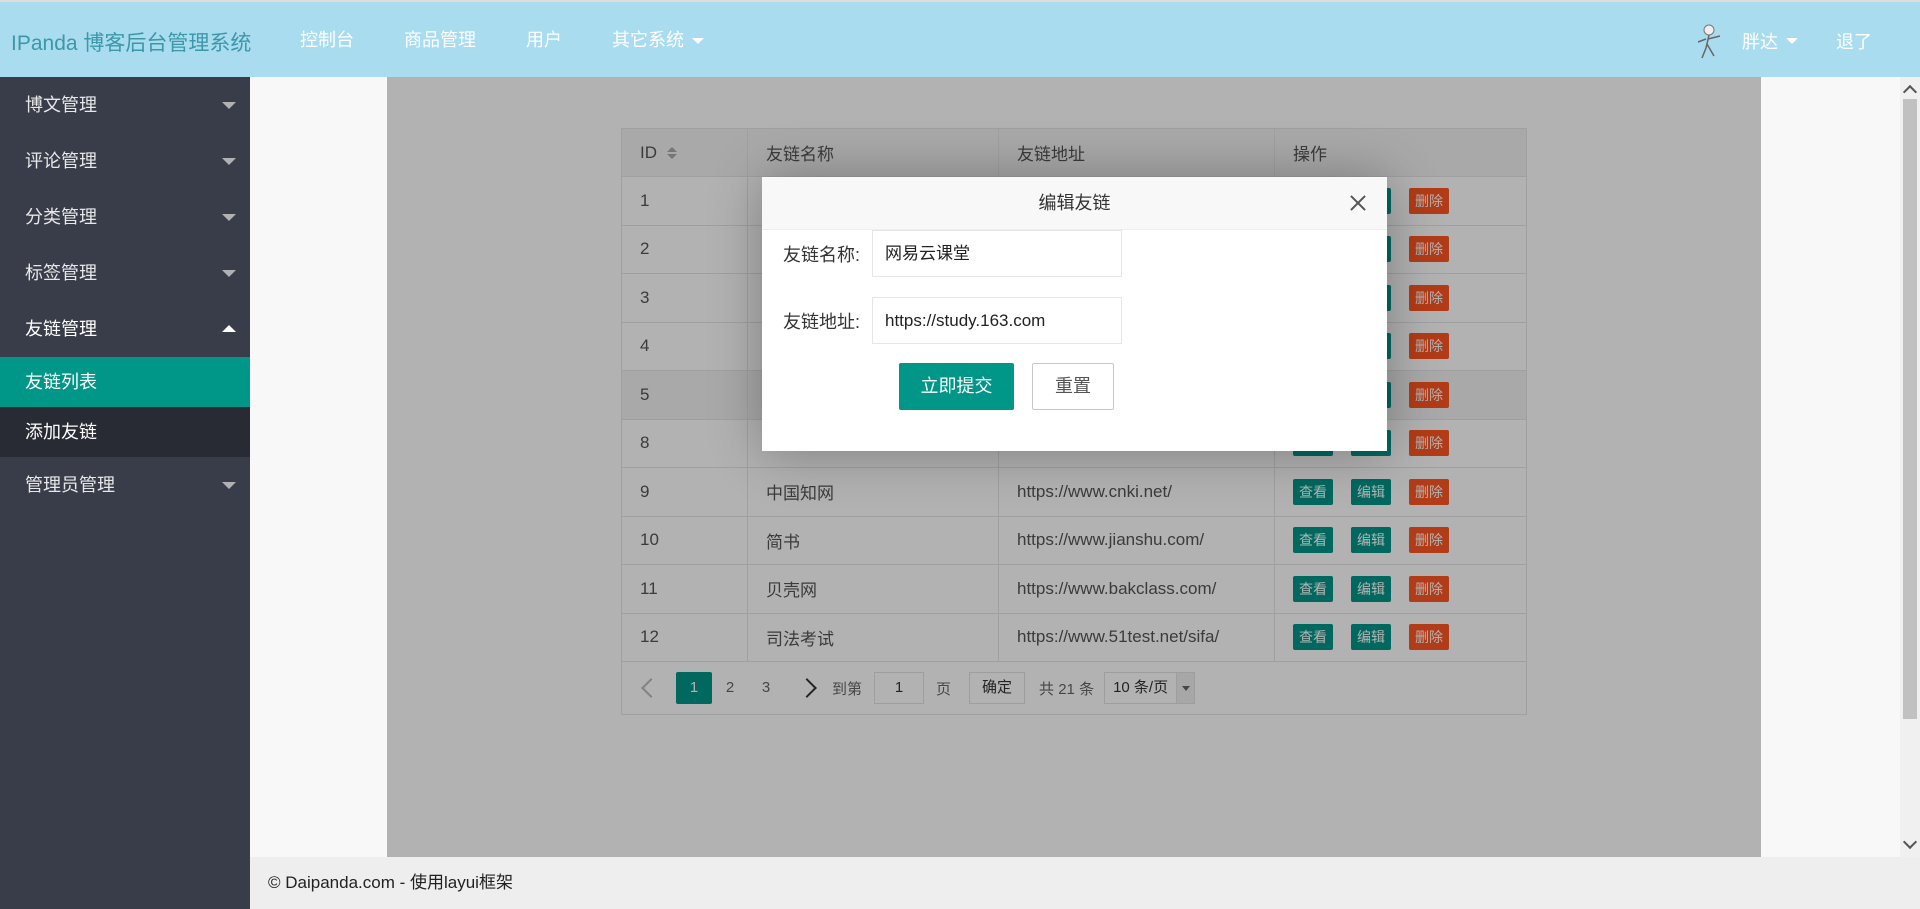 Image resolution: width=1920 pixels, height=909 pixels. What do you see at coordinates (125, 329) in the screenshot?
I see `sidebar-item-links: 友链管理` at bounding box center [125, 329].